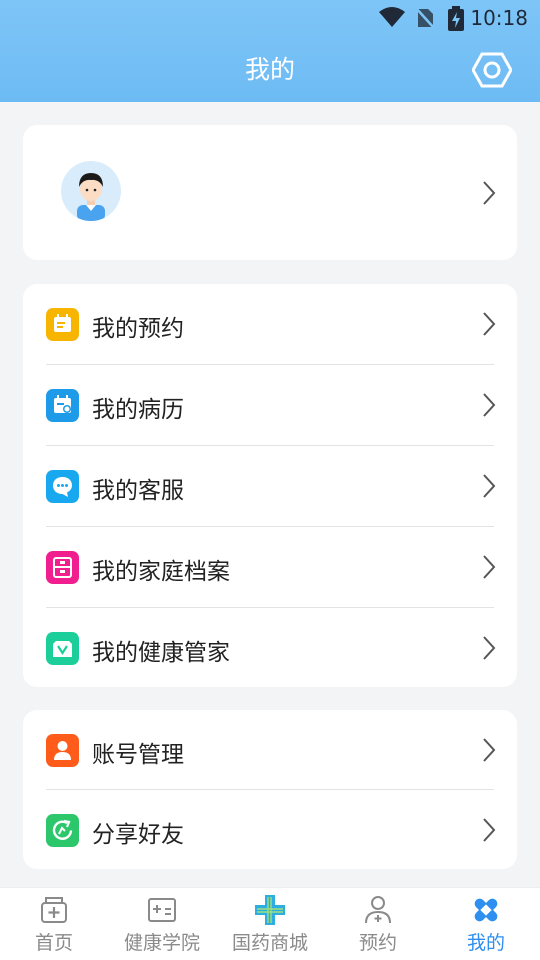  Describe the element at coordinates (62, 324) in the screenshot. I see `calendar-icon` at that location.